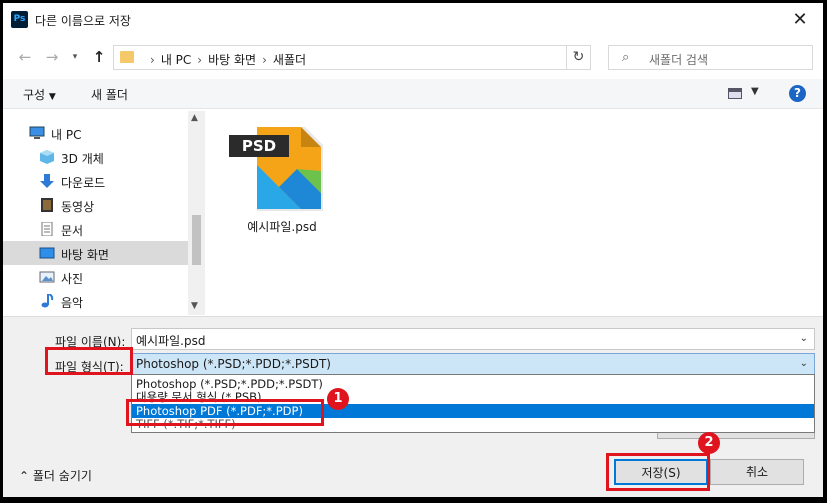 The width and height of the screenshot is (827, 503). I want to click on nav-item-downloads: 다운로드, so click(95, 181).